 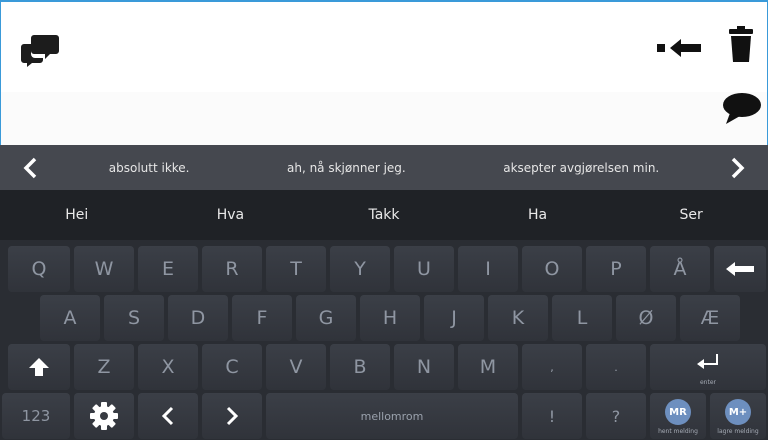 I want to click on phrase-prev-button, so click(x=30, y=167).